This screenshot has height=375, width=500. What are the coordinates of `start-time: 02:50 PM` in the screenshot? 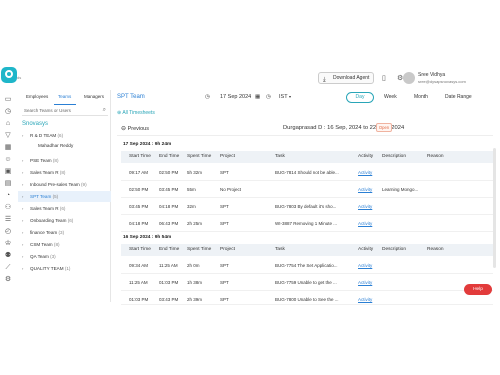 It's located at (139, 189).